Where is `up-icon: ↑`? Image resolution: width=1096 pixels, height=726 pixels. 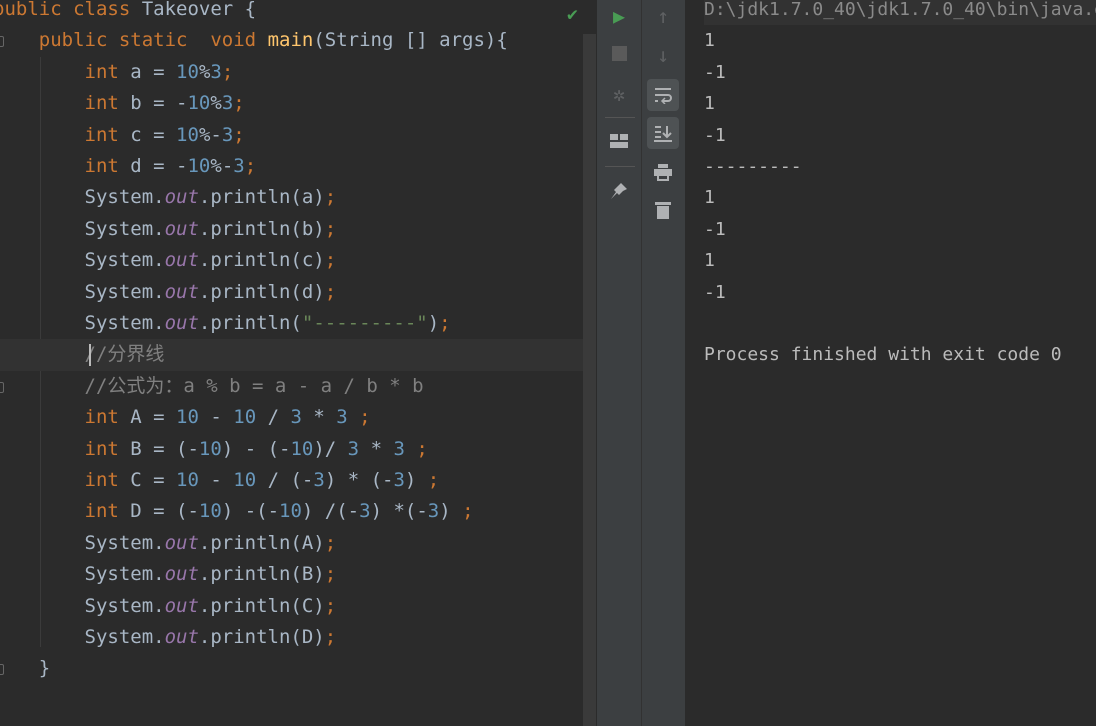 up-icon: ↑ is located at coordinates (663, 16).